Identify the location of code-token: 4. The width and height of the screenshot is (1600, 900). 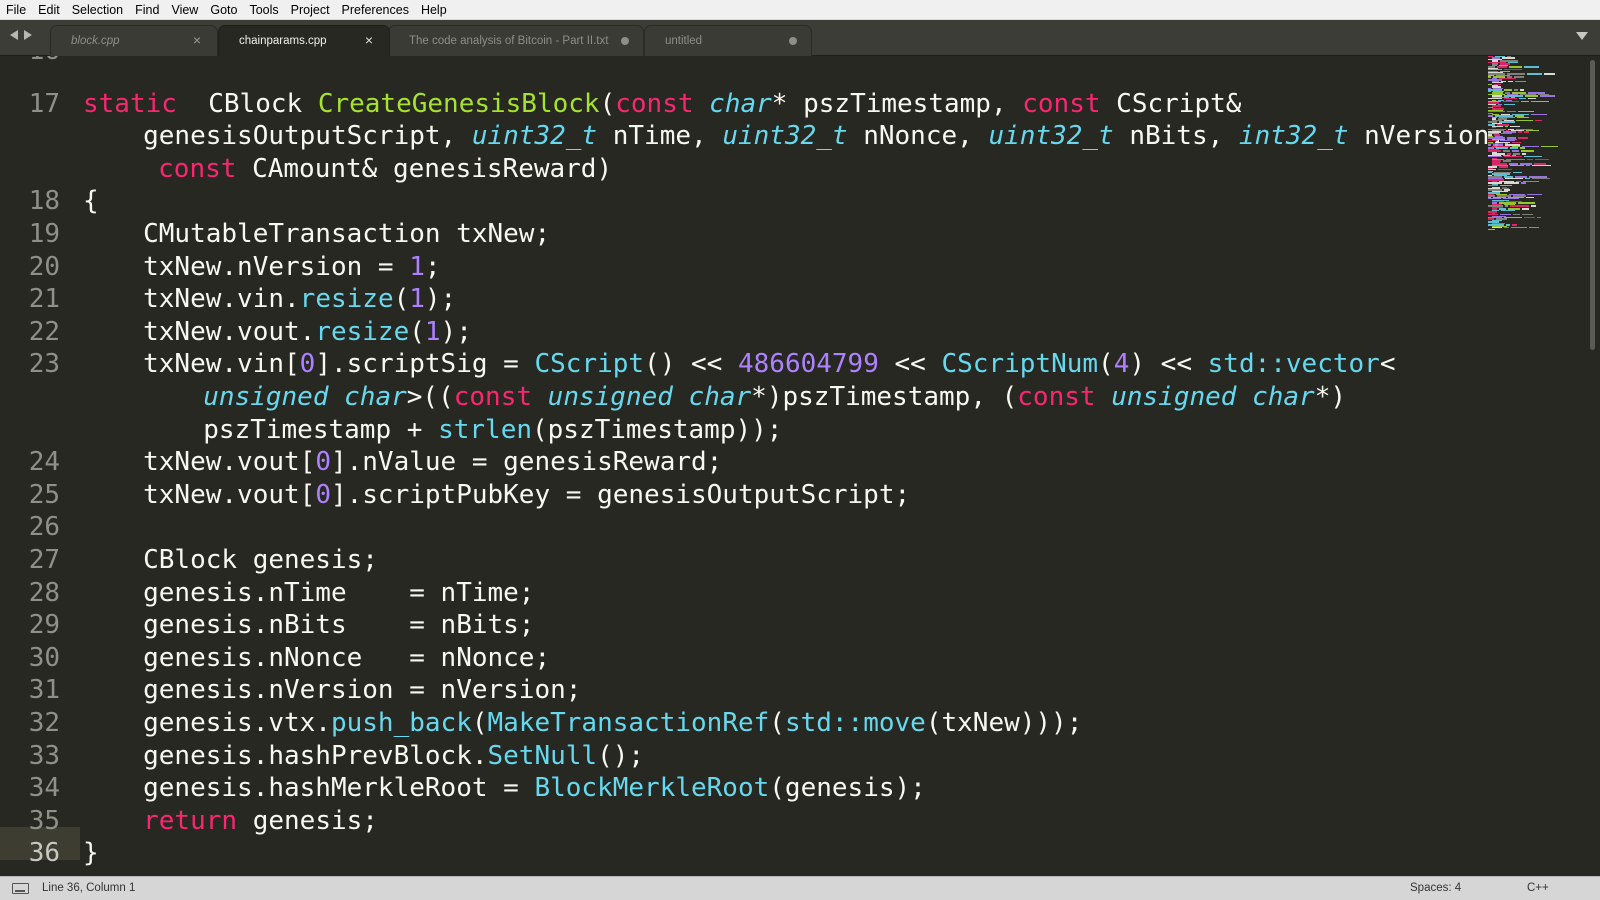
(1121, 364).